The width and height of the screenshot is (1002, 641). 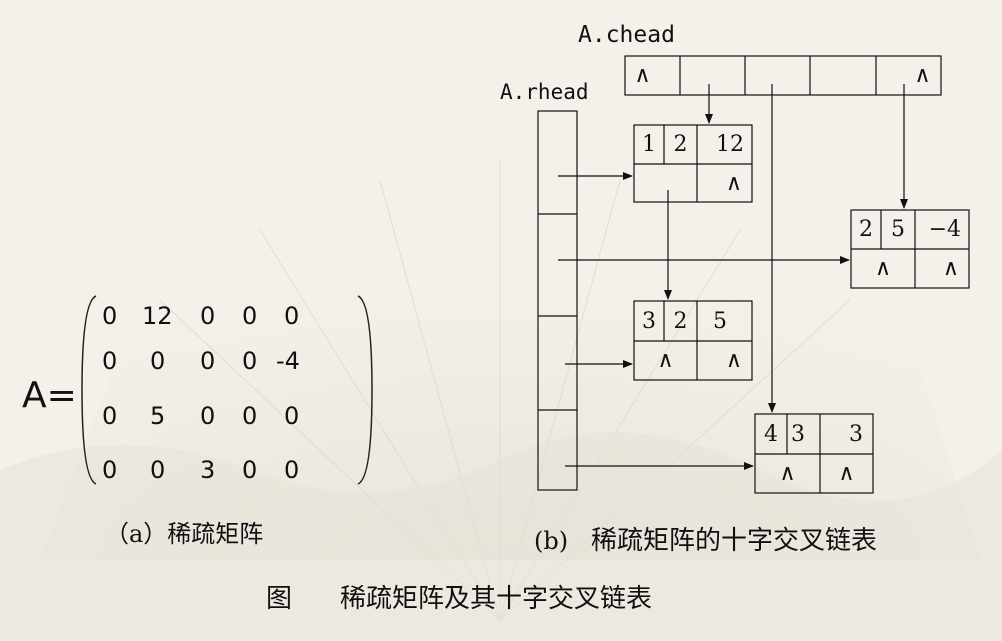 What do you see at coordinates (551, 541) in the screenshot?
I see `caption-b-marker: (b)` at bounding box center [551, 541].